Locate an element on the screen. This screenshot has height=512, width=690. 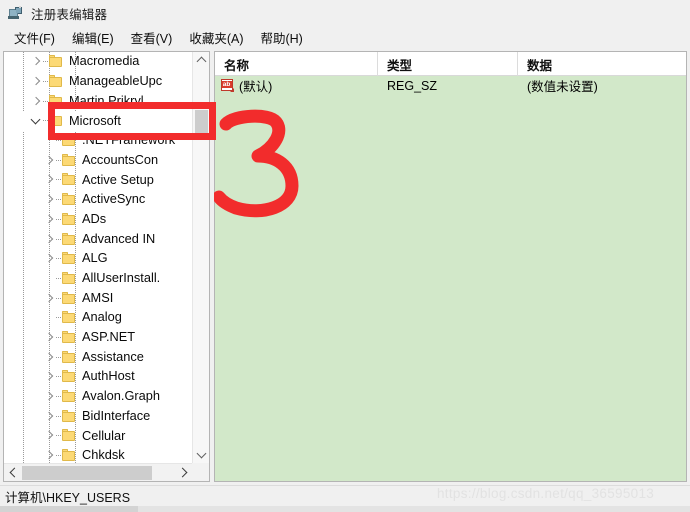
tree-item-label: Analog is located at coordinates (102, 317).